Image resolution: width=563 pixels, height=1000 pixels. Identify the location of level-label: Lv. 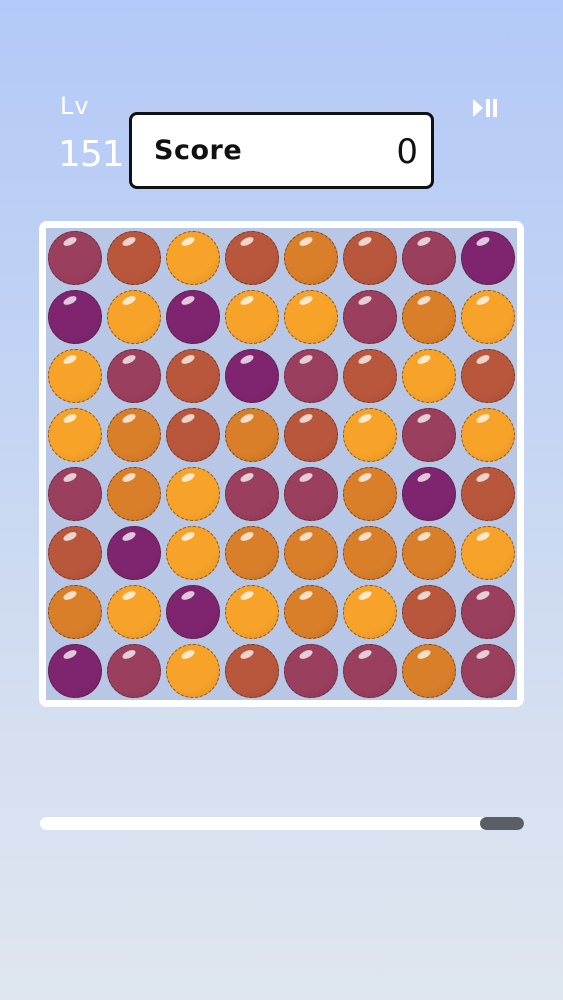
(75, 106).